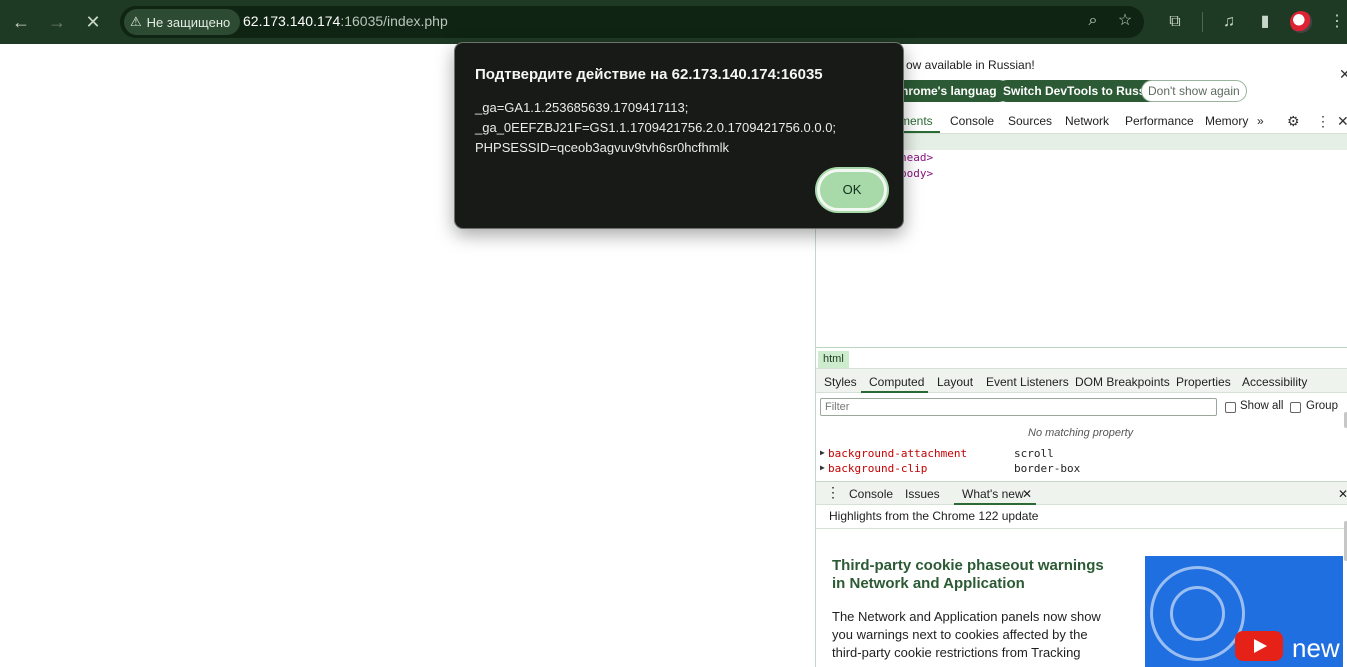  What do you see at coordinates (1230, 407) in the screenshot?
I see `show-all-checkbox` at bounding box center [1230, 407].